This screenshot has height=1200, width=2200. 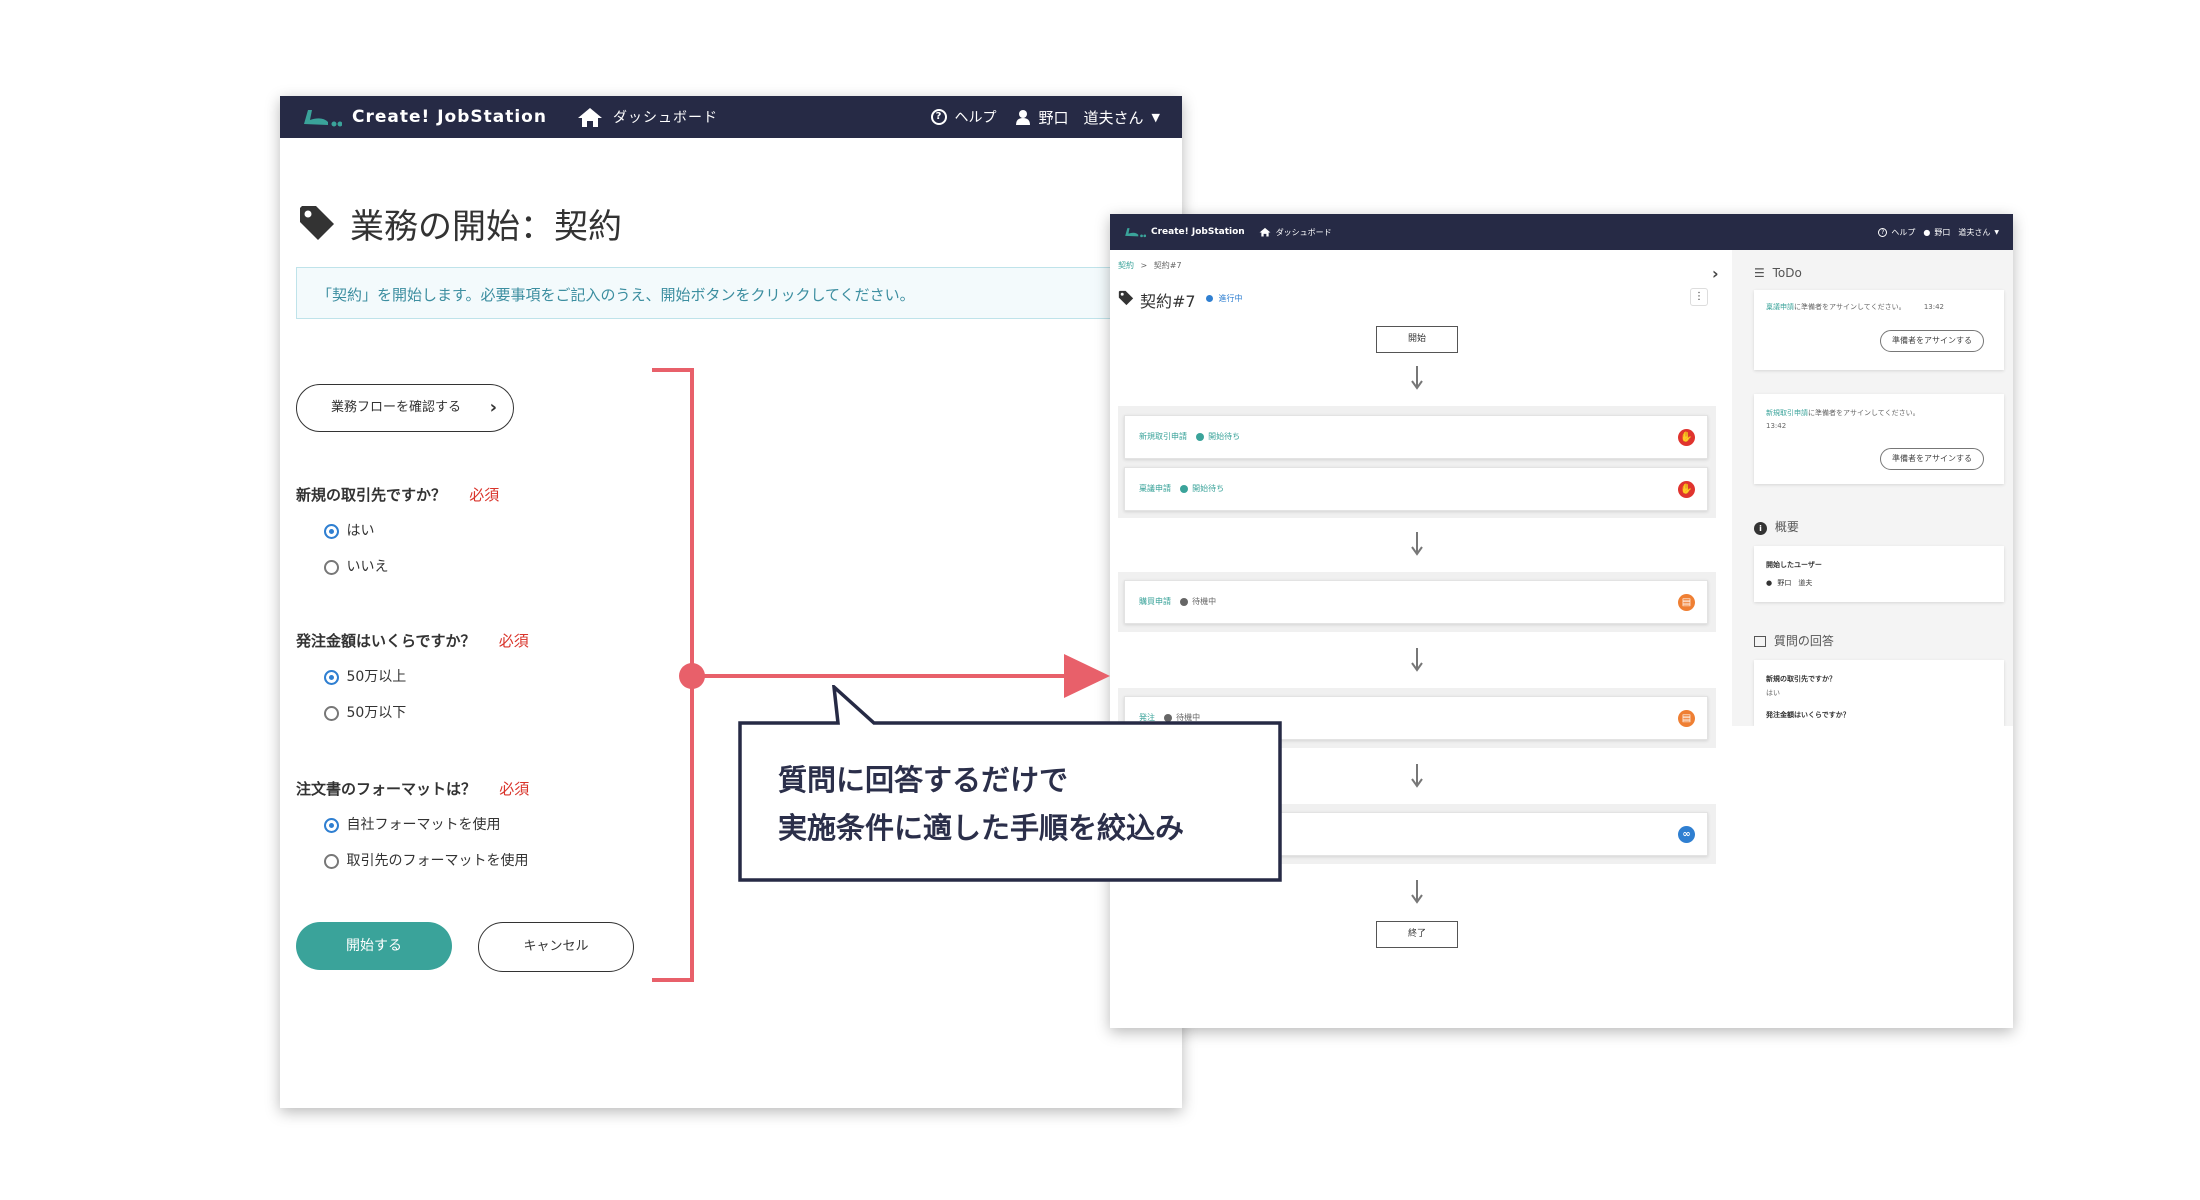 I want to click on view-flow-label: 業務フローを確認する, so click(x=396, y=407).